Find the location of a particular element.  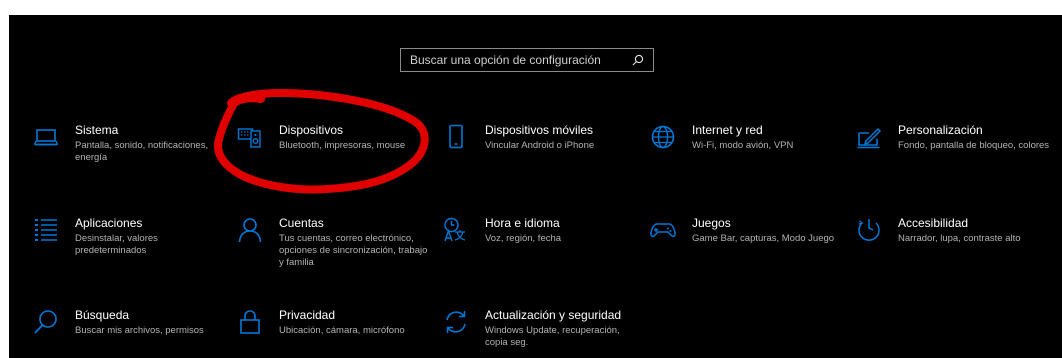

accessibility-icon is located at coordinates (869, 247).